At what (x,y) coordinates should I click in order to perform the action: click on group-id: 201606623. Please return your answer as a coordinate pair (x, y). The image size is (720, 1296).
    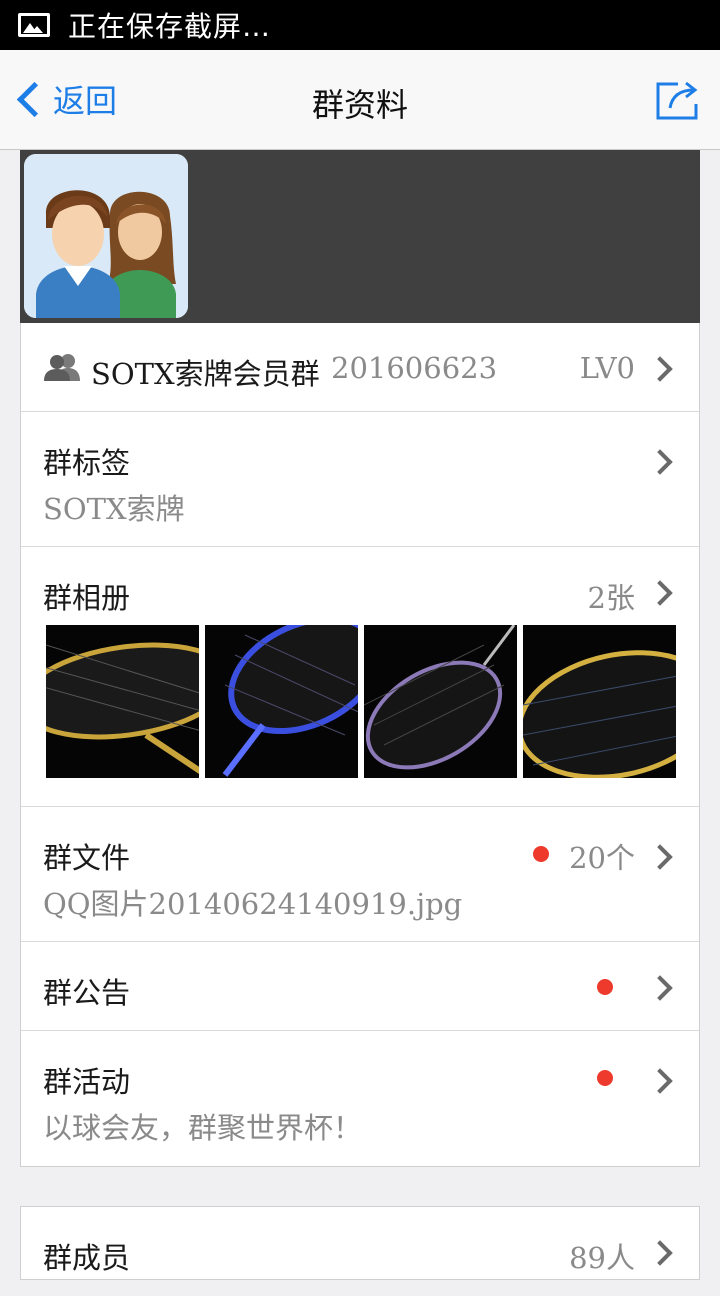
    Looking at the image, I should click on (414, 368).